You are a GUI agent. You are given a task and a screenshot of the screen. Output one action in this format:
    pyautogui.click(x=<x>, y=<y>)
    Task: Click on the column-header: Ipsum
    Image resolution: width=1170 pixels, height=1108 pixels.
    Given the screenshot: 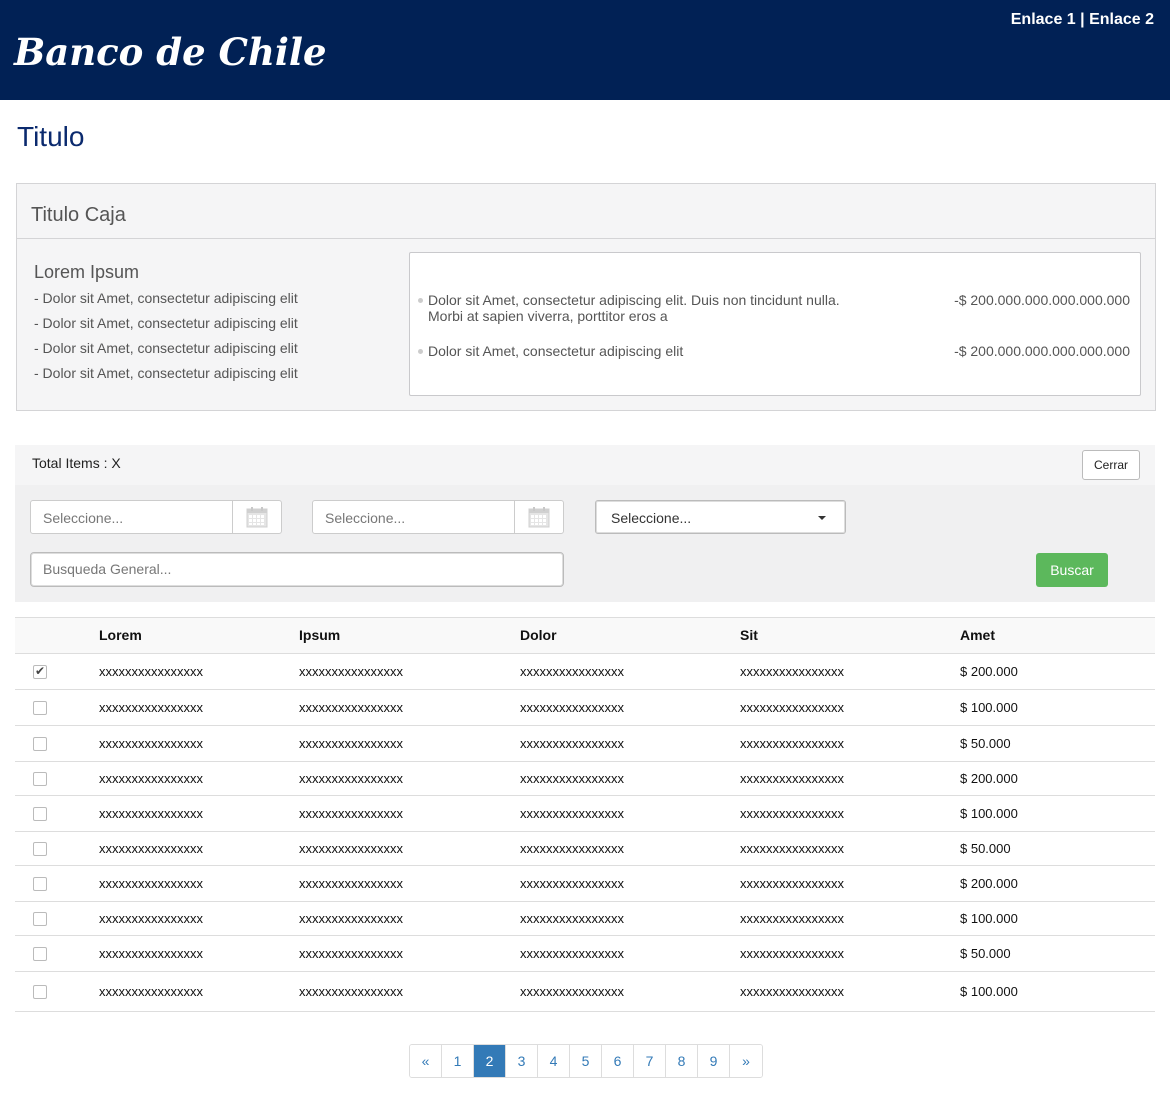 What is the action you would take?
    pyautogui.click(x=319, y=635)
    